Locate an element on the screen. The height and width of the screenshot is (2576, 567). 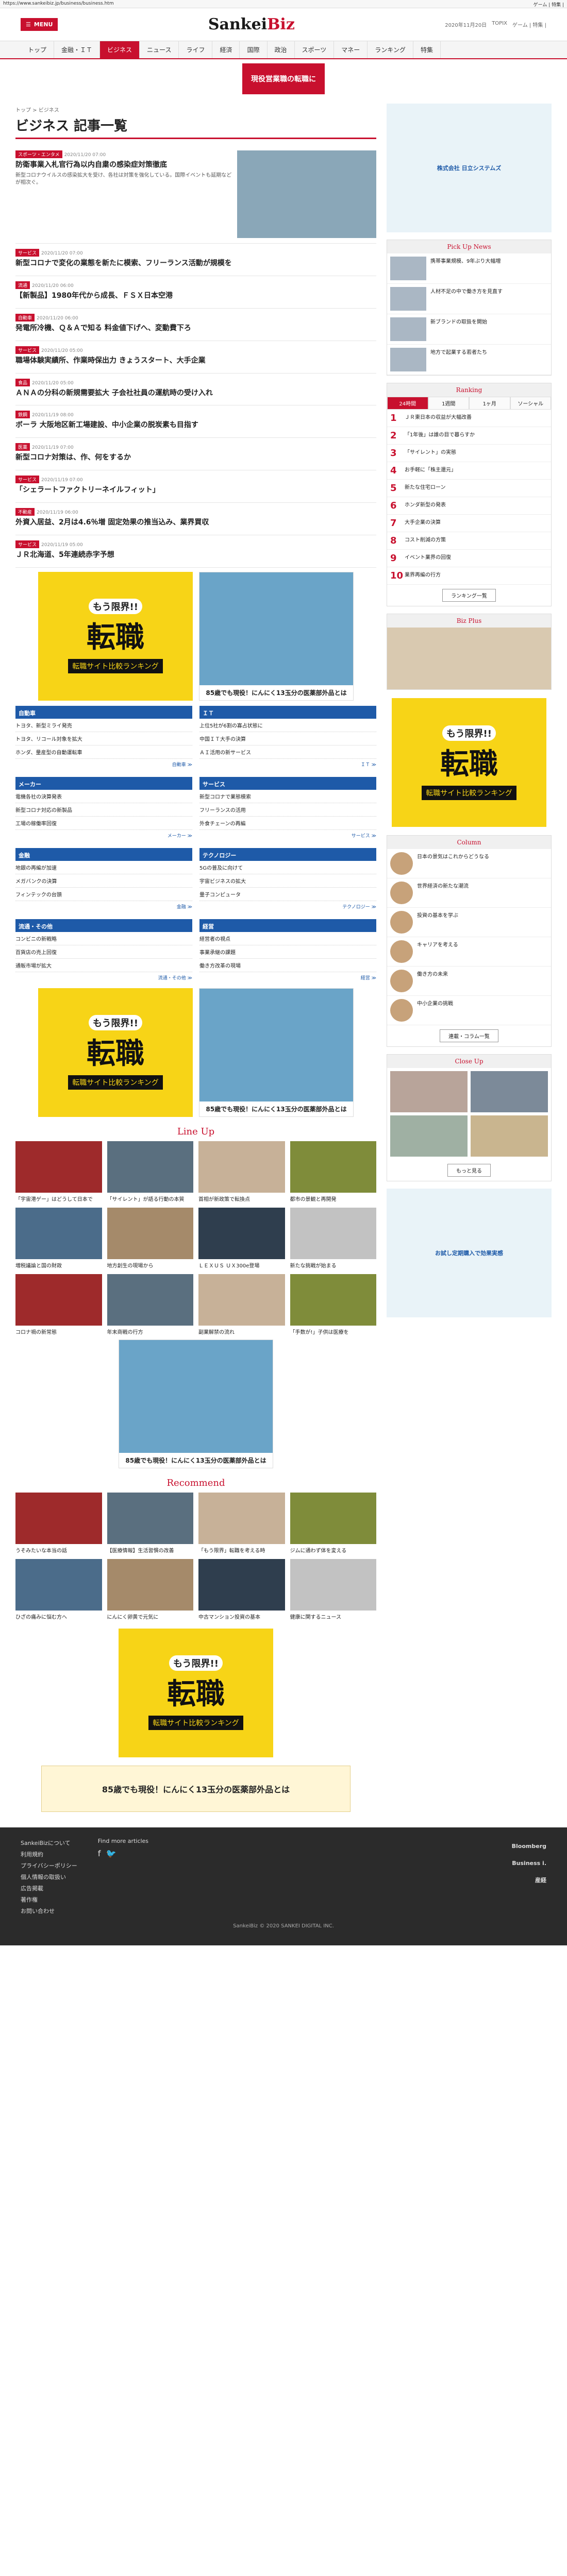
column-more-button: 連載・コラム一覧 is located at coordinates (469, 1035).